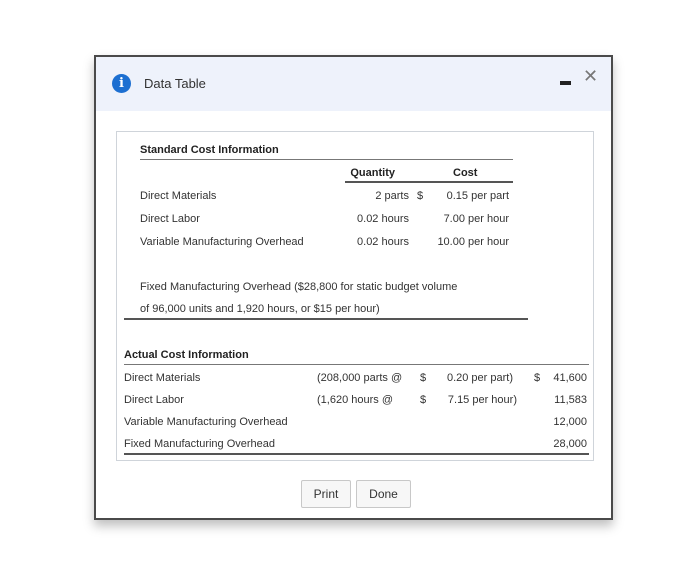  Describe the element at coordinates (392, 196) in the screenshot. I see `std-row-qty: 2 parts` at that location.